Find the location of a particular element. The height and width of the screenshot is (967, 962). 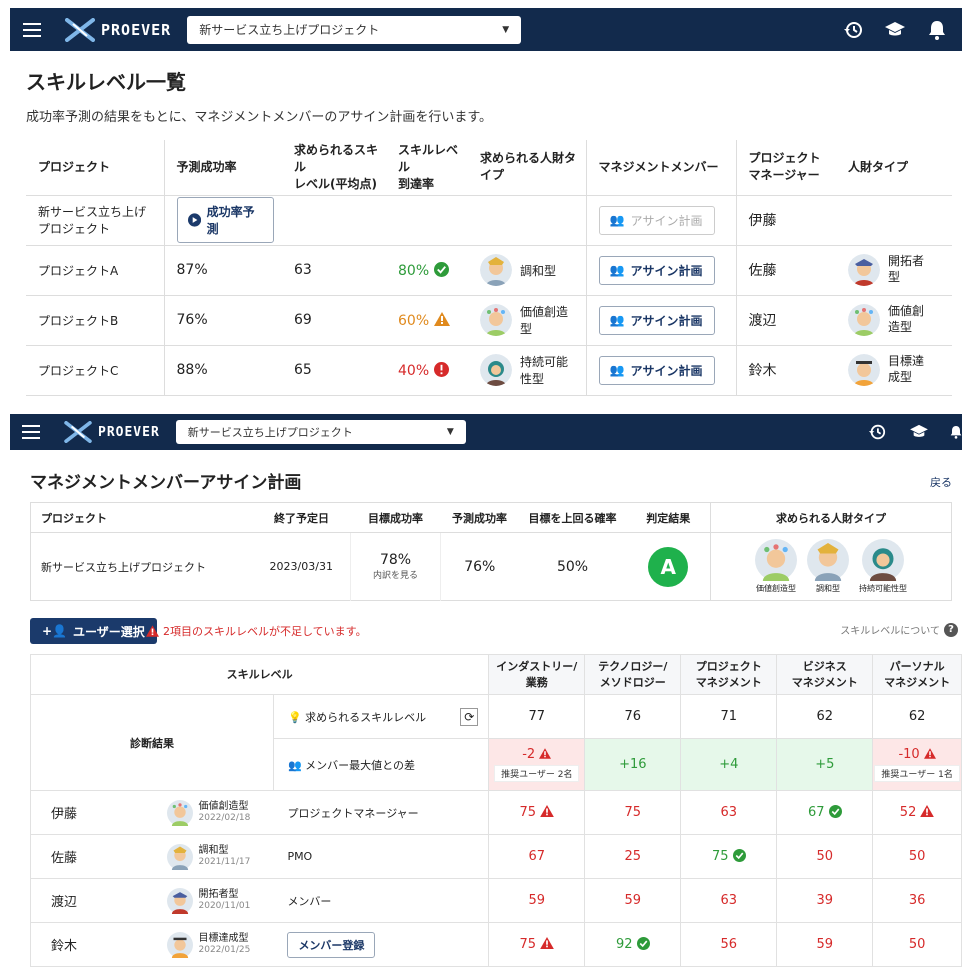

predict-button: 成功率予測 is located at coordinates (225, 220).